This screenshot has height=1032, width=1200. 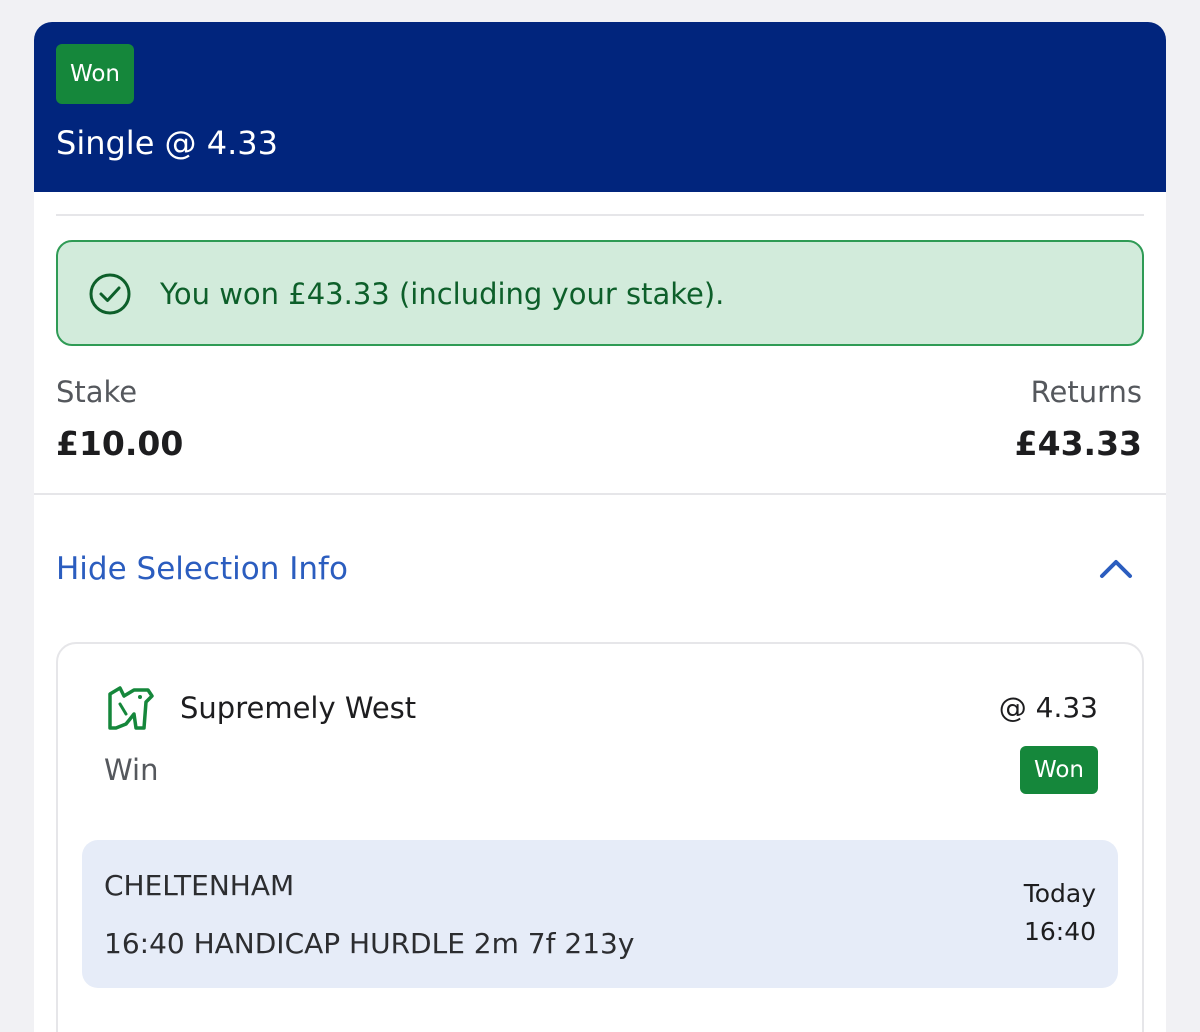 I want to click on check-circle-icon, so click(x=110, y=294).